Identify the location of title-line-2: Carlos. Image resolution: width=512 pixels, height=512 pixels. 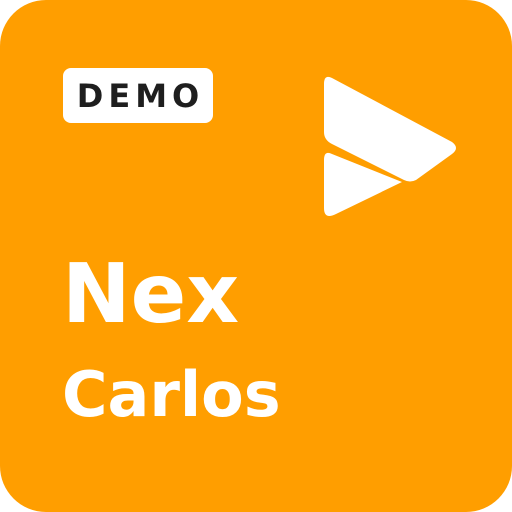
(171, 394).